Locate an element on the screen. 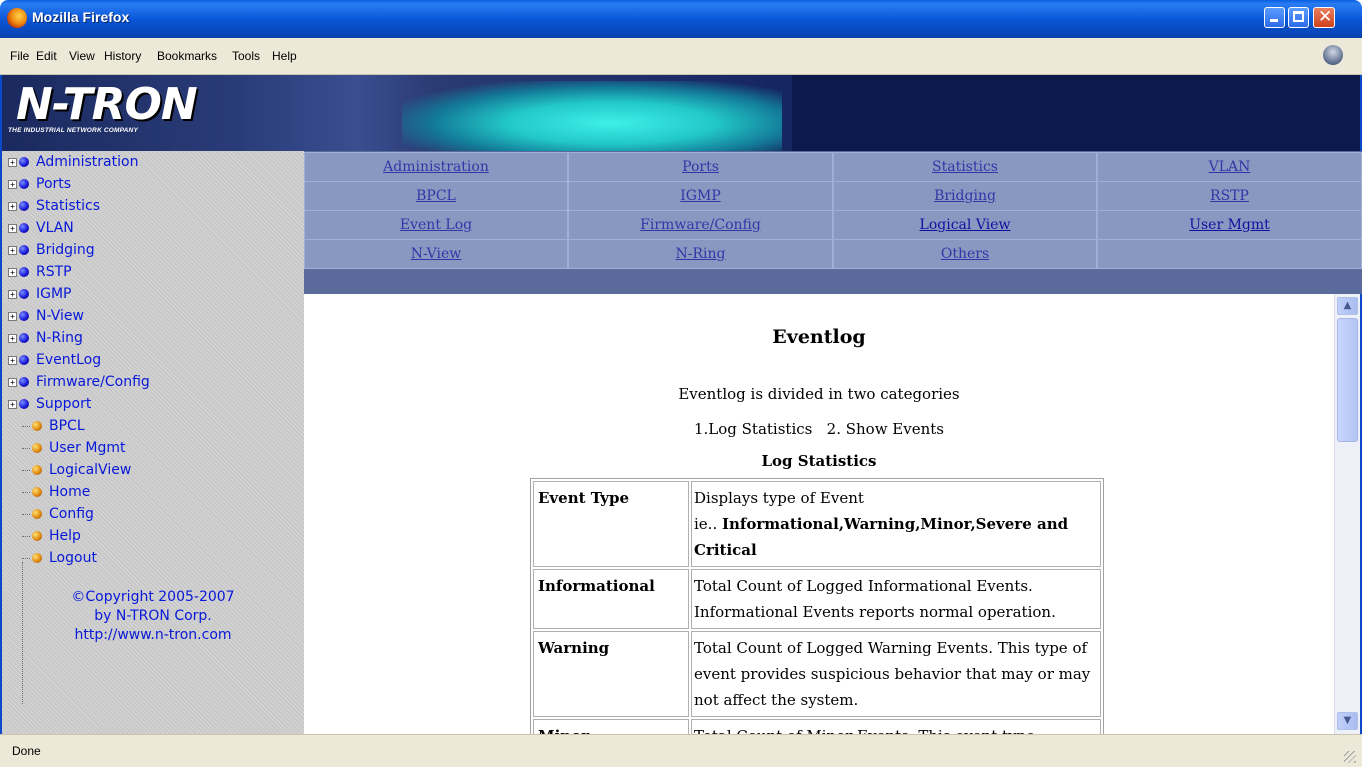 The image size is (1362, 767). sidebar-item-label: RSTP is located at coordinates (54, 272).